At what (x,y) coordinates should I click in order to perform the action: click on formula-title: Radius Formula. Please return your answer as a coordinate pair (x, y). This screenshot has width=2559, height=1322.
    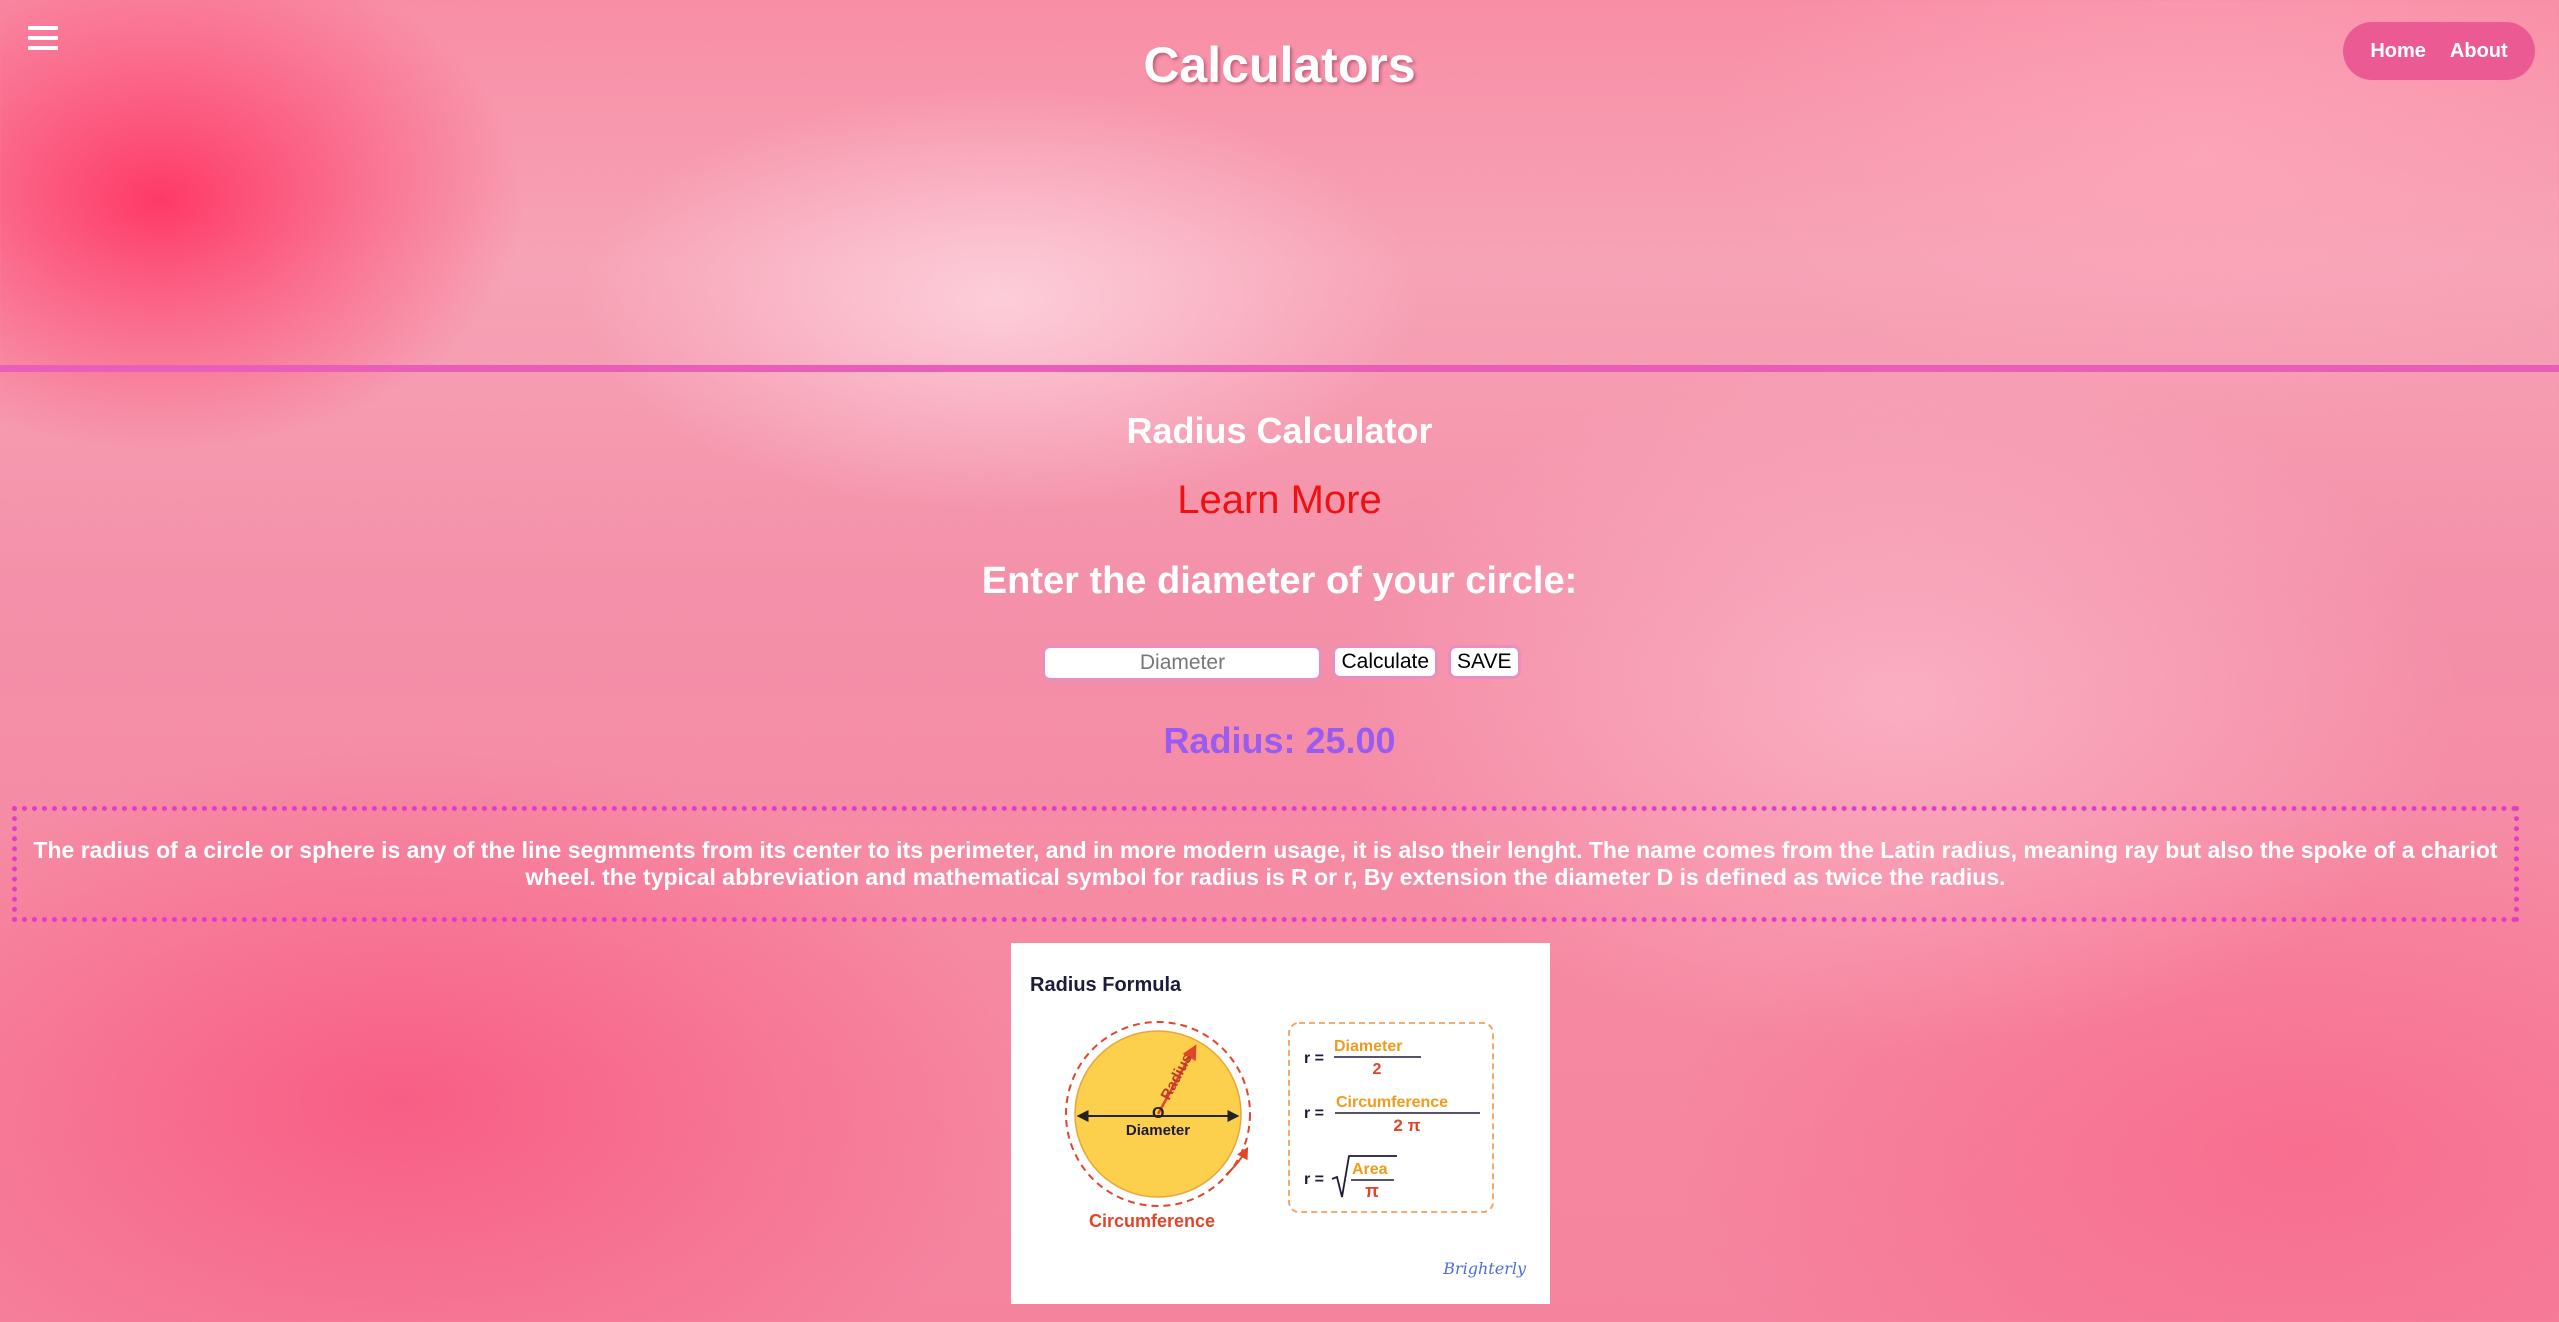
    Looking at the image, I should click on (1106, 985).